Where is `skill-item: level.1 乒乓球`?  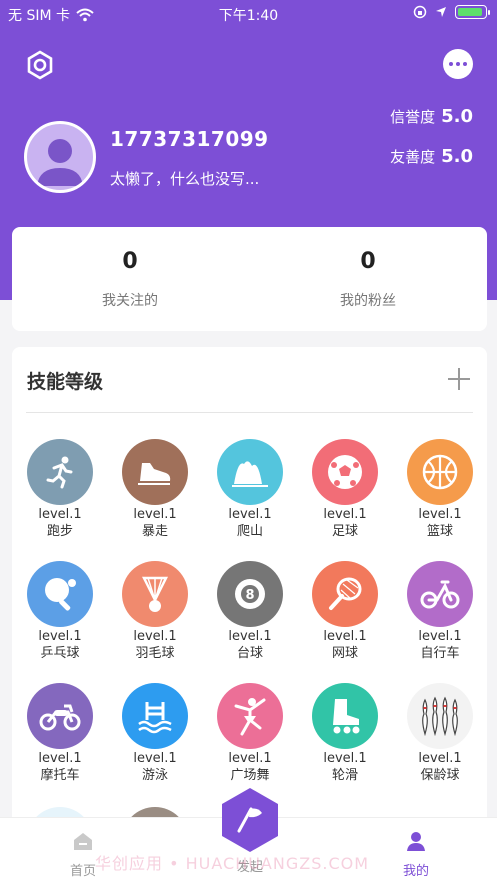 skill-item: level.1 乒乓球 is located at coordinates (60, 612).